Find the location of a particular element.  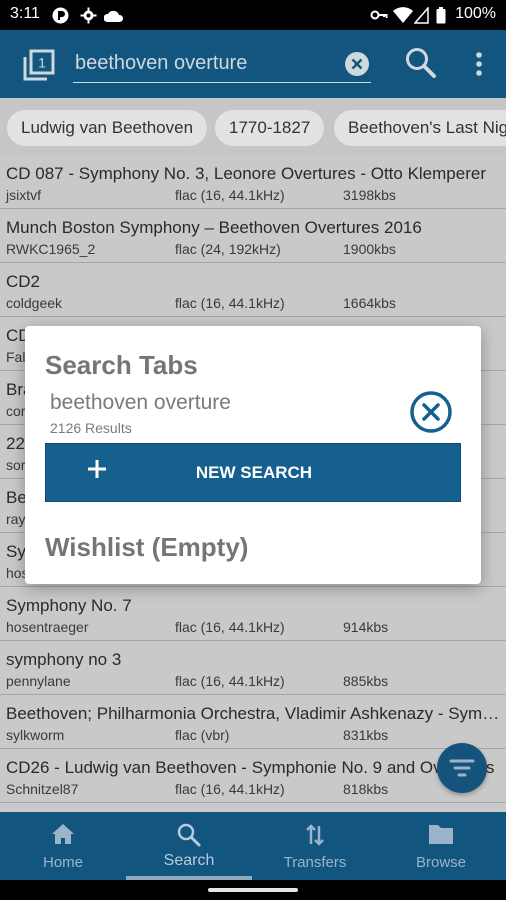

close-icon is located at coordinates (431, 412).